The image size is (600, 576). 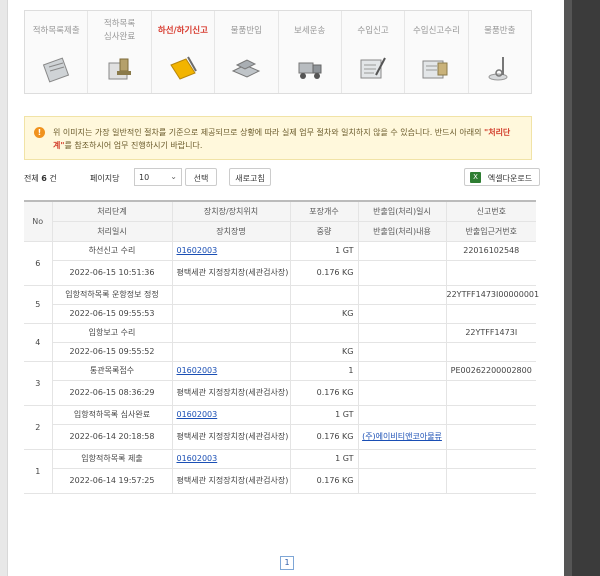 I want to click on total-number: 6, so click(x=44, y=178).